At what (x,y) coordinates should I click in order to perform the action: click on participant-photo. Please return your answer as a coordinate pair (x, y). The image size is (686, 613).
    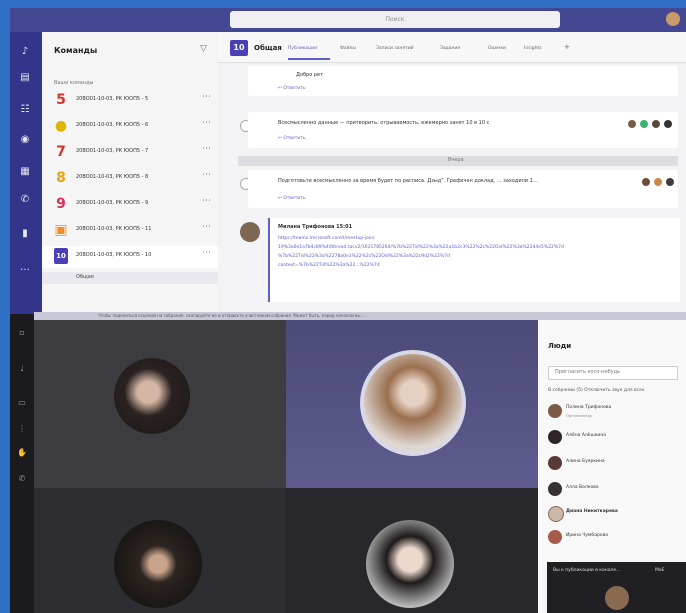
    Looking at the image, I should click on (152, 396).